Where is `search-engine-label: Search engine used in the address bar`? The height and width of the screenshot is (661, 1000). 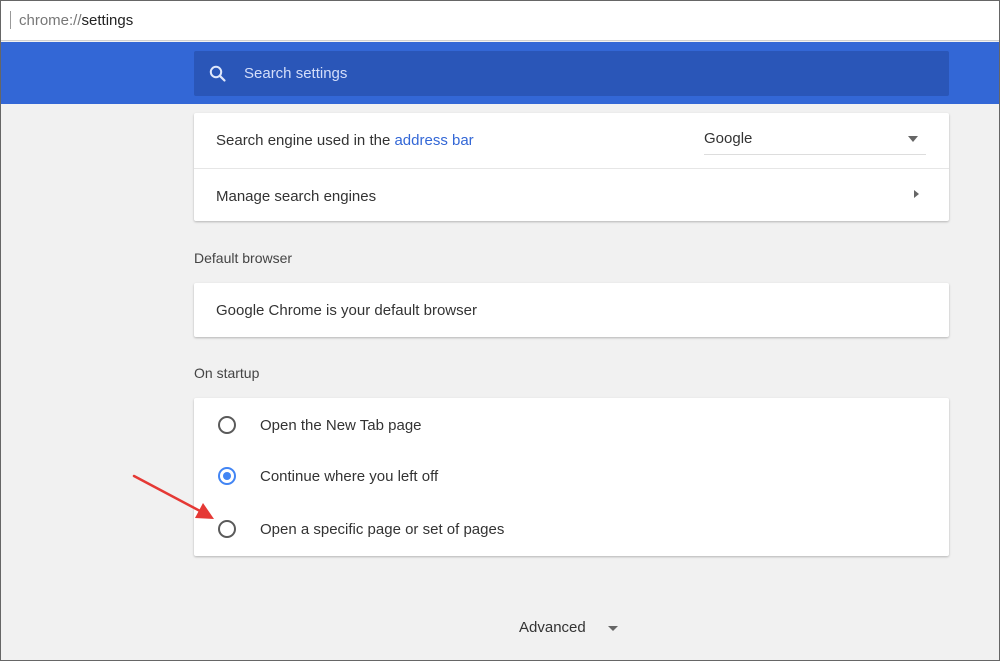 search-engine-label: Search engine used in the address bar is located at coordinates (345, 140).